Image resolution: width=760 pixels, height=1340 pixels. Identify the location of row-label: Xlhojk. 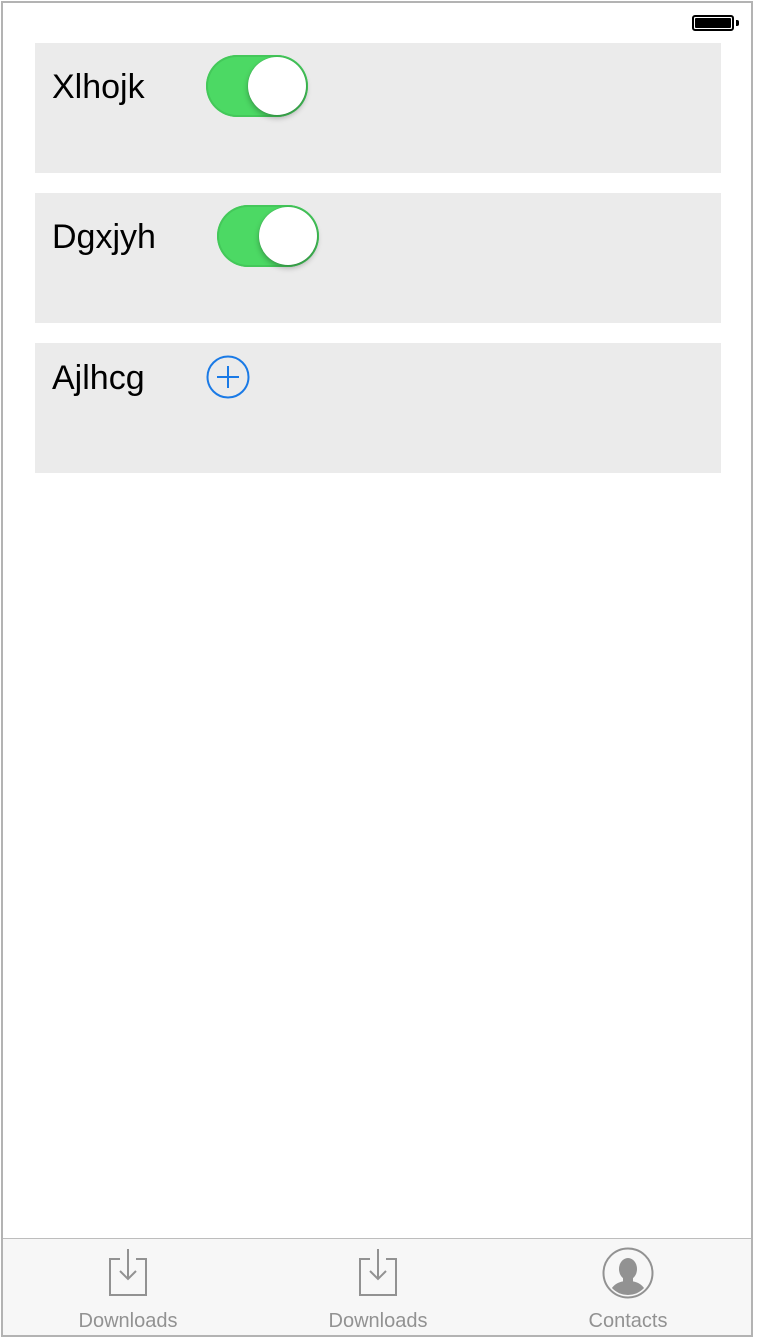
(98, 87).